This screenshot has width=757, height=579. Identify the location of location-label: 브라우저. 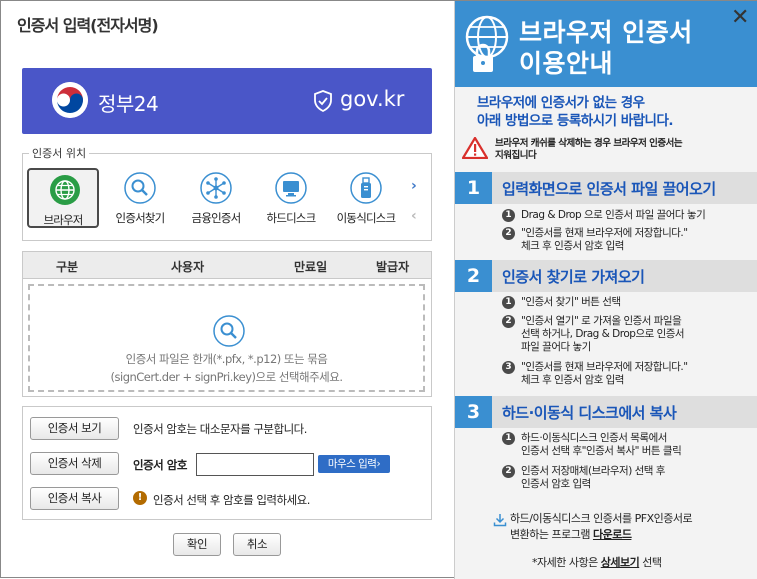
(63, 220).